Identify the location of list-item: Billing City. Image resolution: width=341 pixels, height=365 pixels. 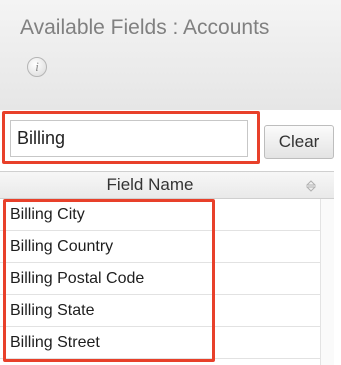
(160, 215).